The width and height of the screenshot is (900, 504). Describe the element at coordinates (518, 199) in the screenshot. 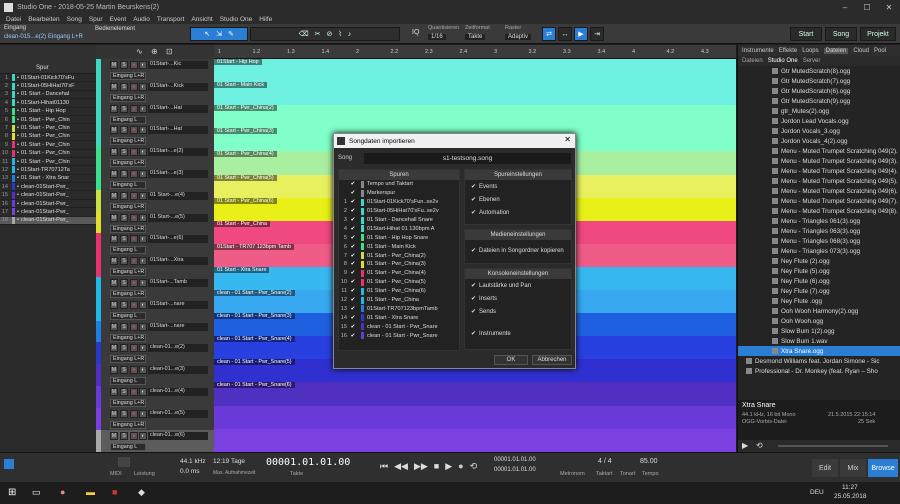

I see `option-layers: ✔ Ebenen` at that location.